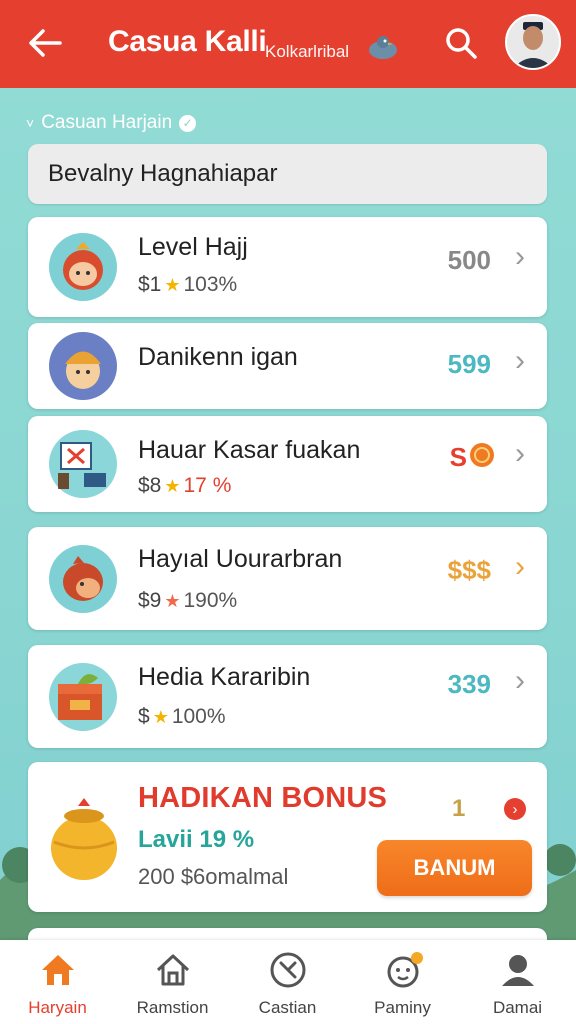 The width and height of the screenshot is (576, 1024). What do you see at coordinates (150, 485) in the screenshot?
I see `item-prefix: $8` at bounding box center [150, 485].